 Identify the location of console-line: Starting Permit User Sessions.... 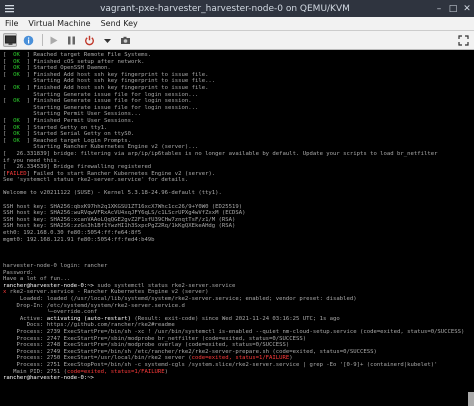
(72, 114).